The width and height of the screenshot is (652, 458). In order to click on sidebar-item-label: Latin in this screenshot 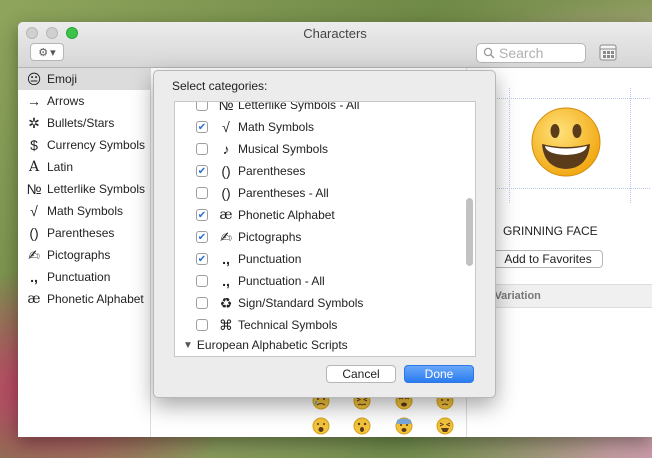, I will do `click(60, 167)`.